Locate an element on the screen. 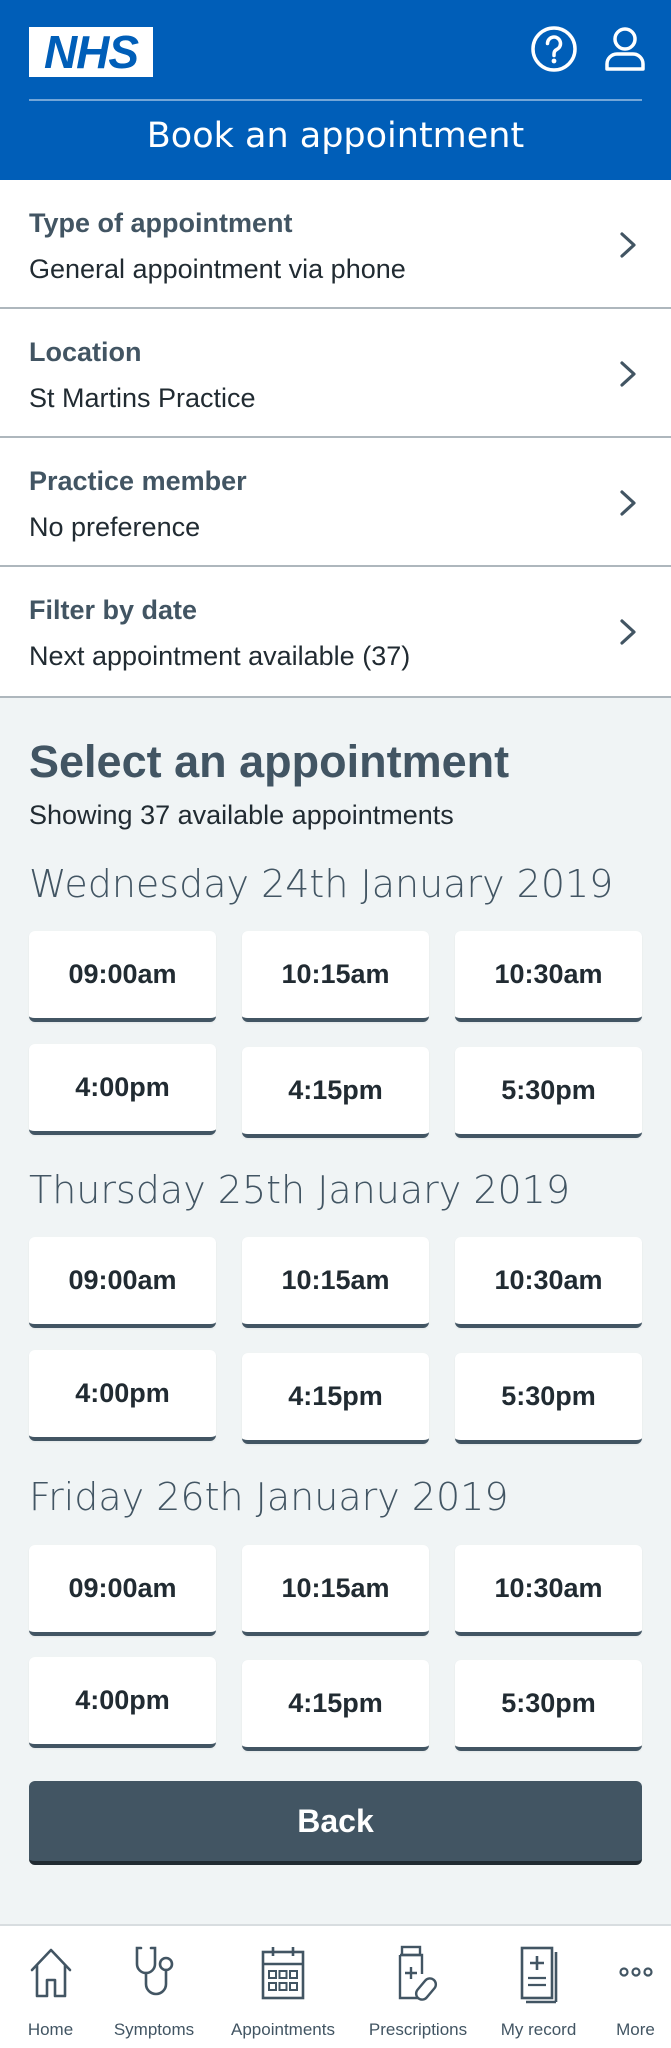 The height and width of the screenshot is (2048, 671). day-heading: Wednesday 24th January 2019 is located at coordinates (321, 884).